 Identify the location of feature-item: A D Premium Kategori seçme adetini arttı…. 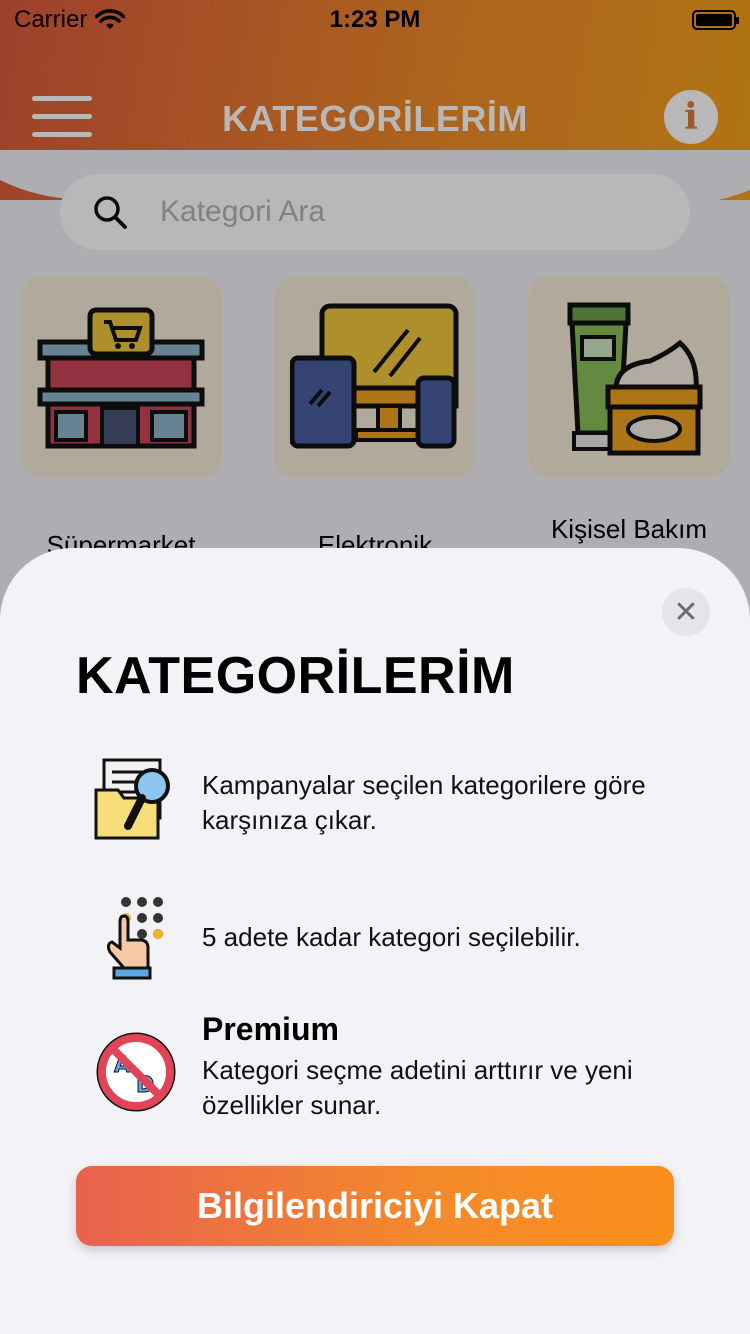
(402, 1077).